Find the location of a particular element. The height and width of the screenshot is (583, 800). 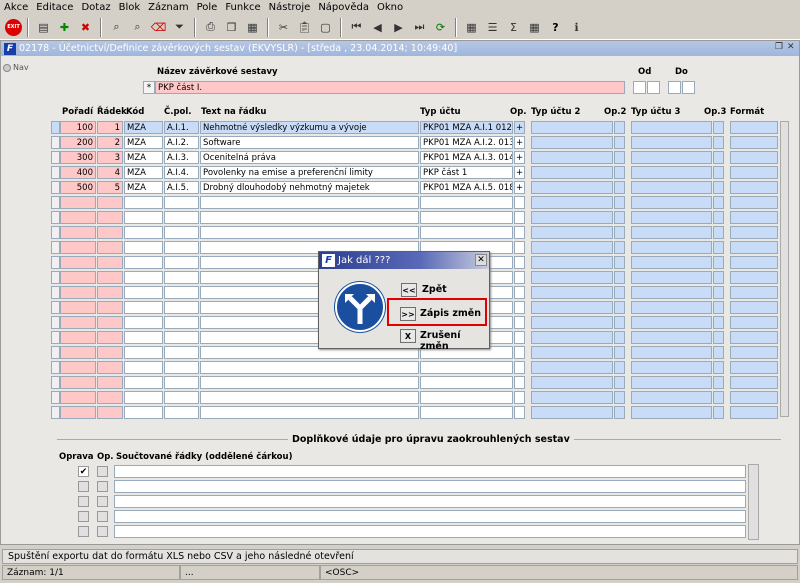

cell-cpol: A.I.4. is located at coordinates (181, 172).